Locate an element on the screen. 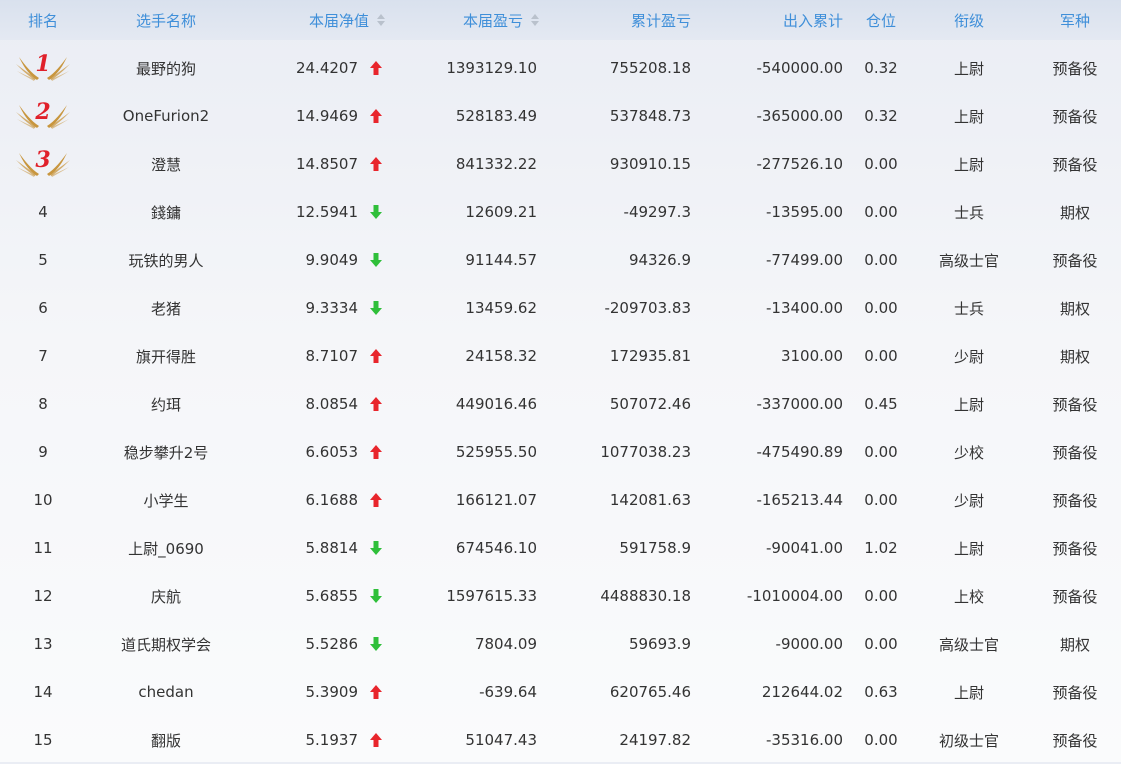  sort-icon is located at coordinates (381, 20).